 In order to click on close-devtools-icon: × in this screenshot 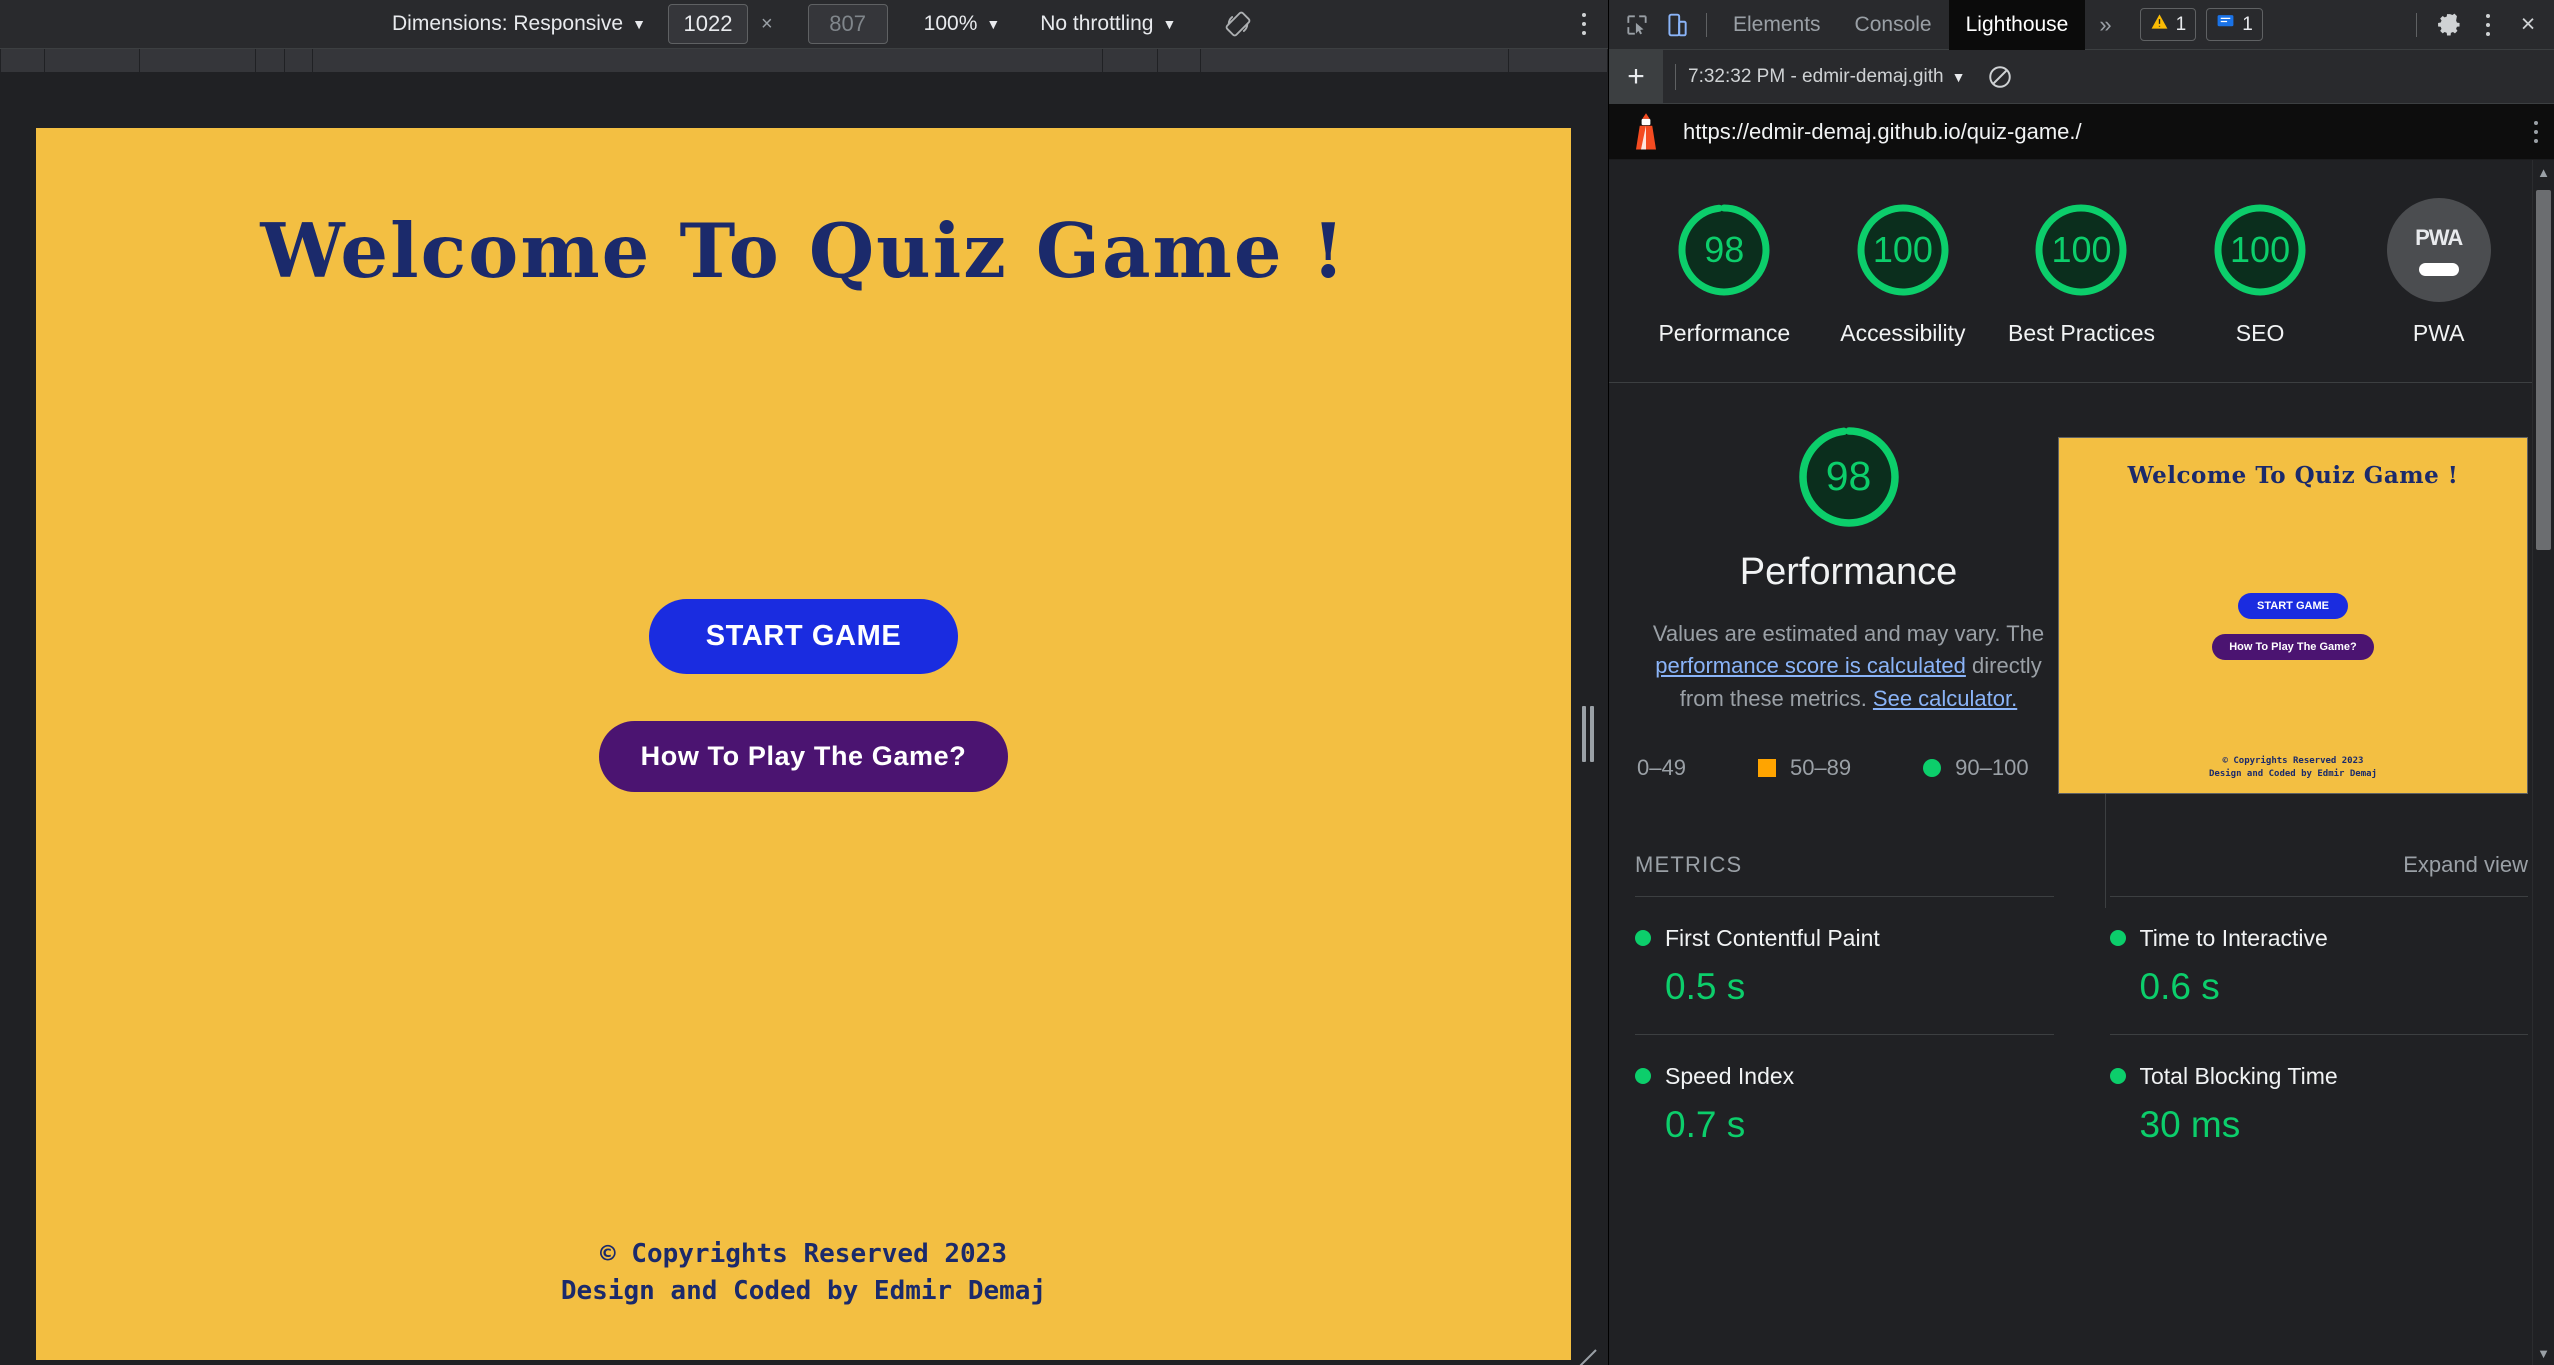, I will do `click(2528, 25)`.